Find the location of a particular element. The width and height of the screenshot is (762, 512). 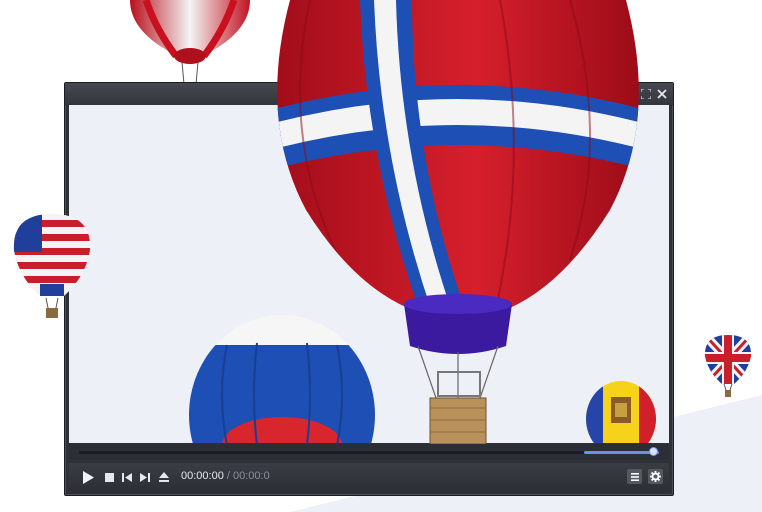

seek-track is located at coordinates (369, 451).